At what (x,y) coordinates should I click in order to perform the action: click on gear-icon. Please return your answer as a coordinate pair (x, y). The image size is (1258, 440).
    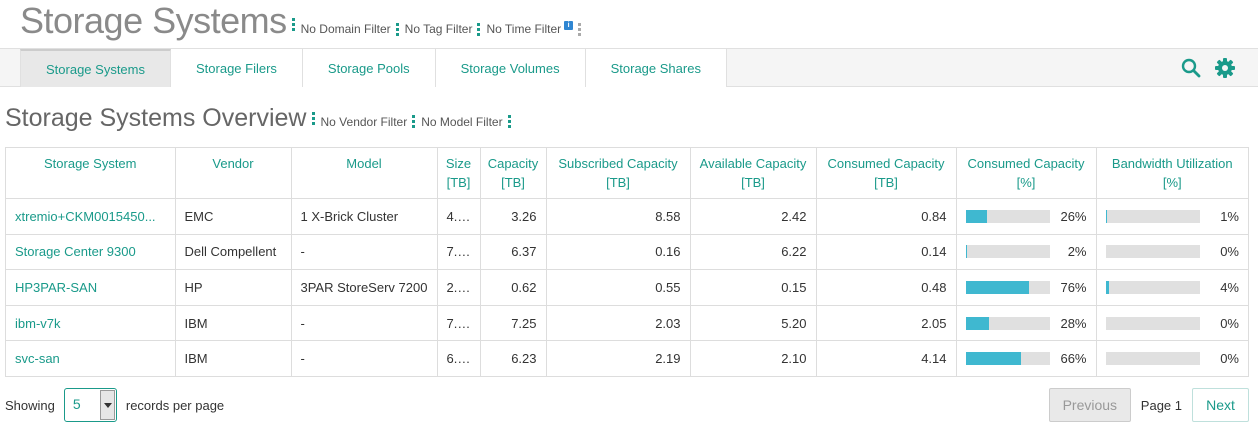
    Looking at the image, I should click on (1225, 68).